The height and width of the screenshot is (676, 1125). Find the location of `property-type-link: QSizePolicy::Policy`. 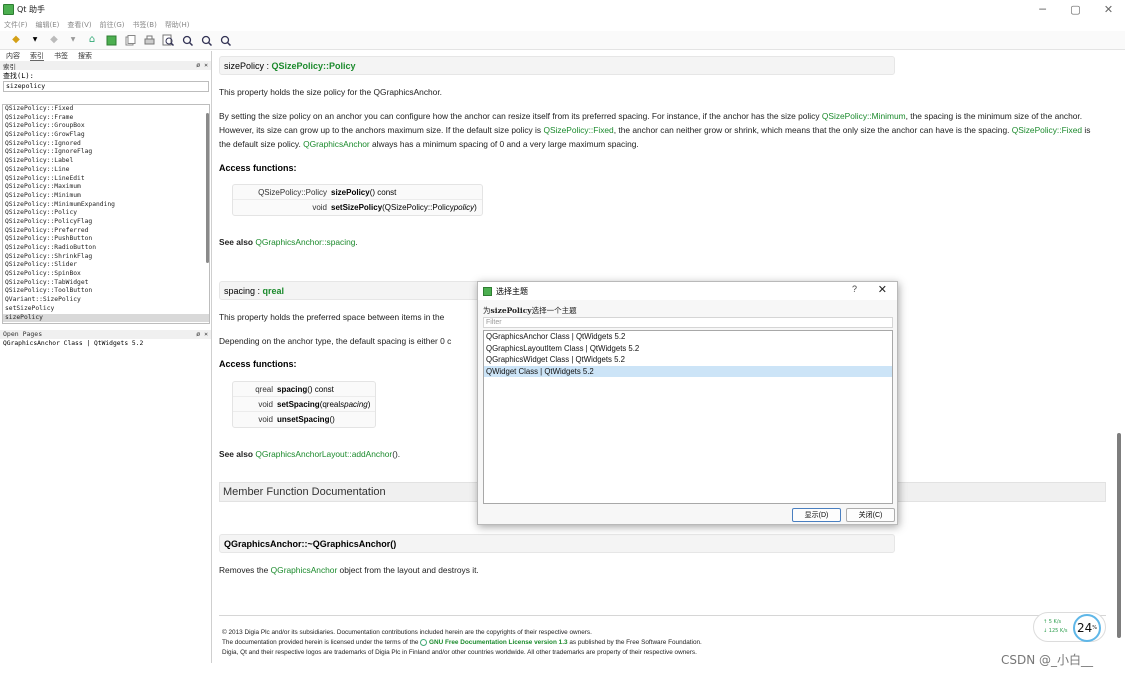

property-type-link: QSizePolicy::Policy is located at coordinates (314, 66).